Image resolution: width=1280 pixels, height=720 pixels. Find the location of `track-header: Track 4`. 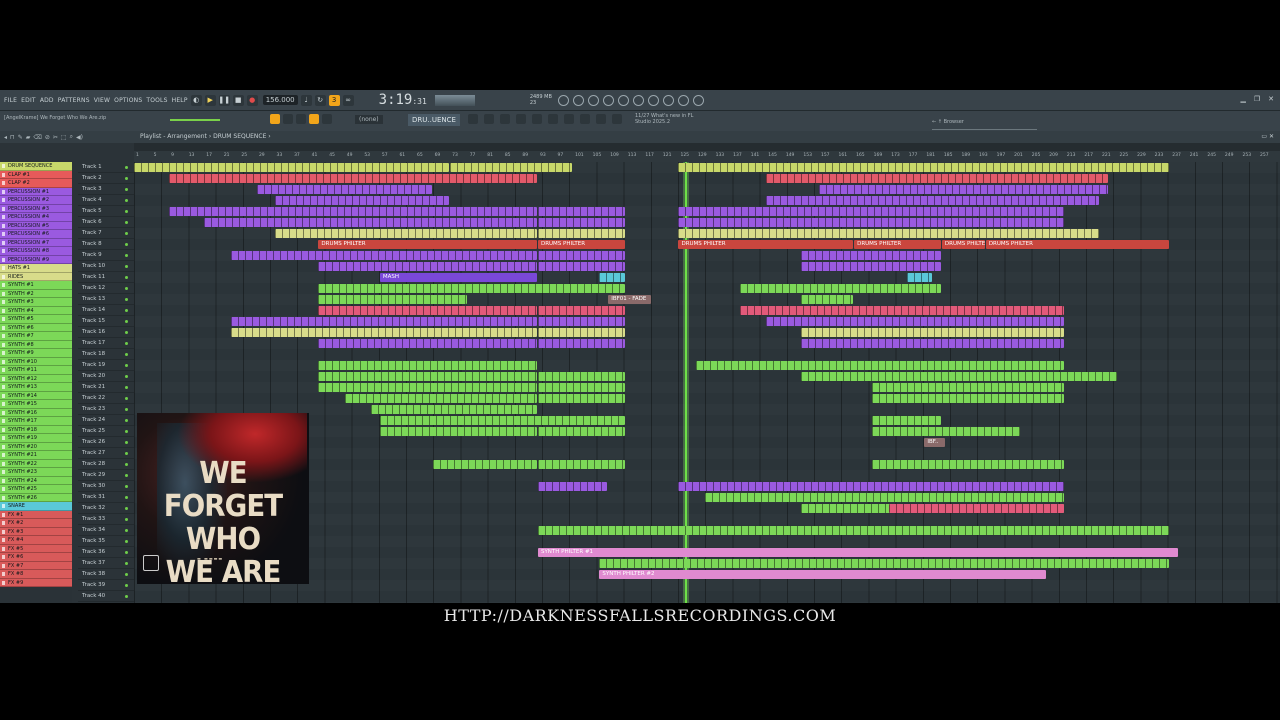

track-header: Track 4 is located at coordinates (106, 200).